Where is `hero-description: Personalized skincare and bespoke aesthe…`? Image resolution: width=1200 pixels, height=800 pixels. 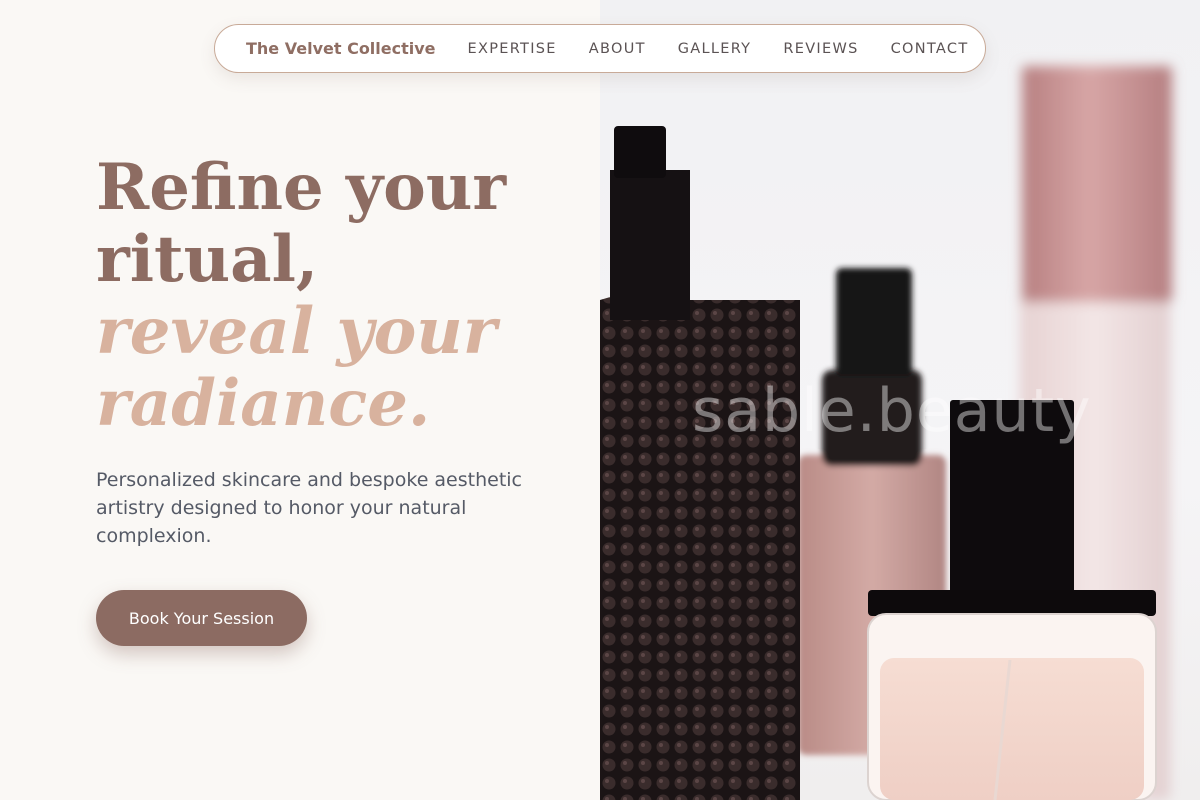 hero-description: Personalized skincare and bespoke aesthe… is located at coordinates (309, 508).